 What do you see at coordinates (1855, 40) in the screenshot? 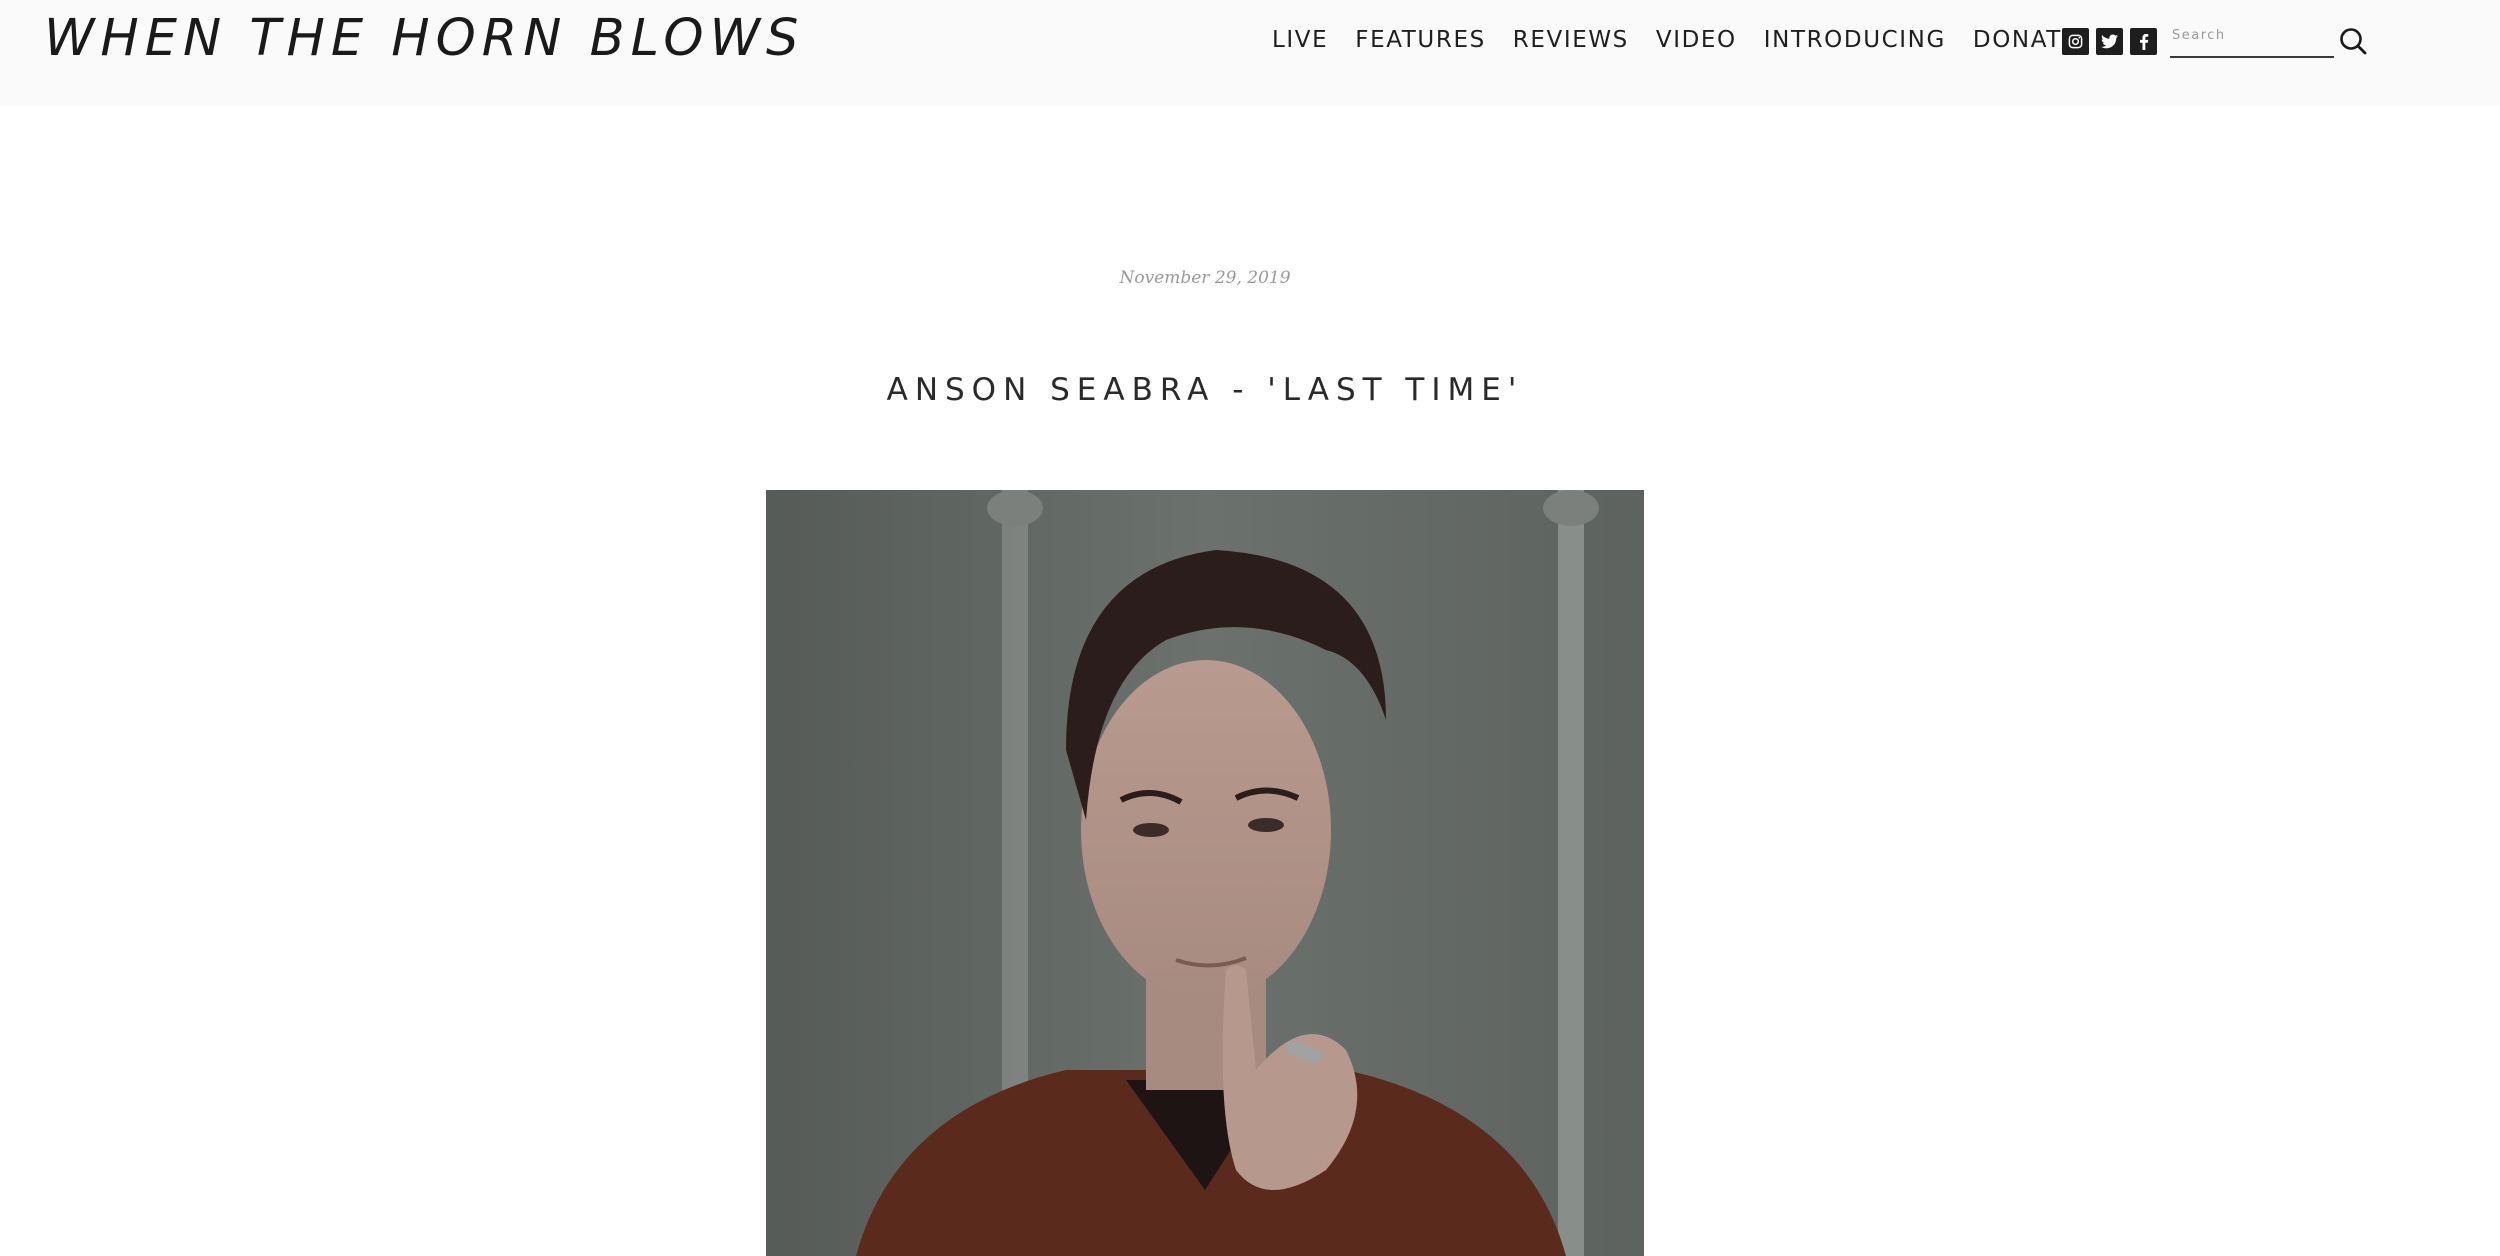
I see `nav-item-introducing: INTRODUCING` at bounding box center [1855, 40].